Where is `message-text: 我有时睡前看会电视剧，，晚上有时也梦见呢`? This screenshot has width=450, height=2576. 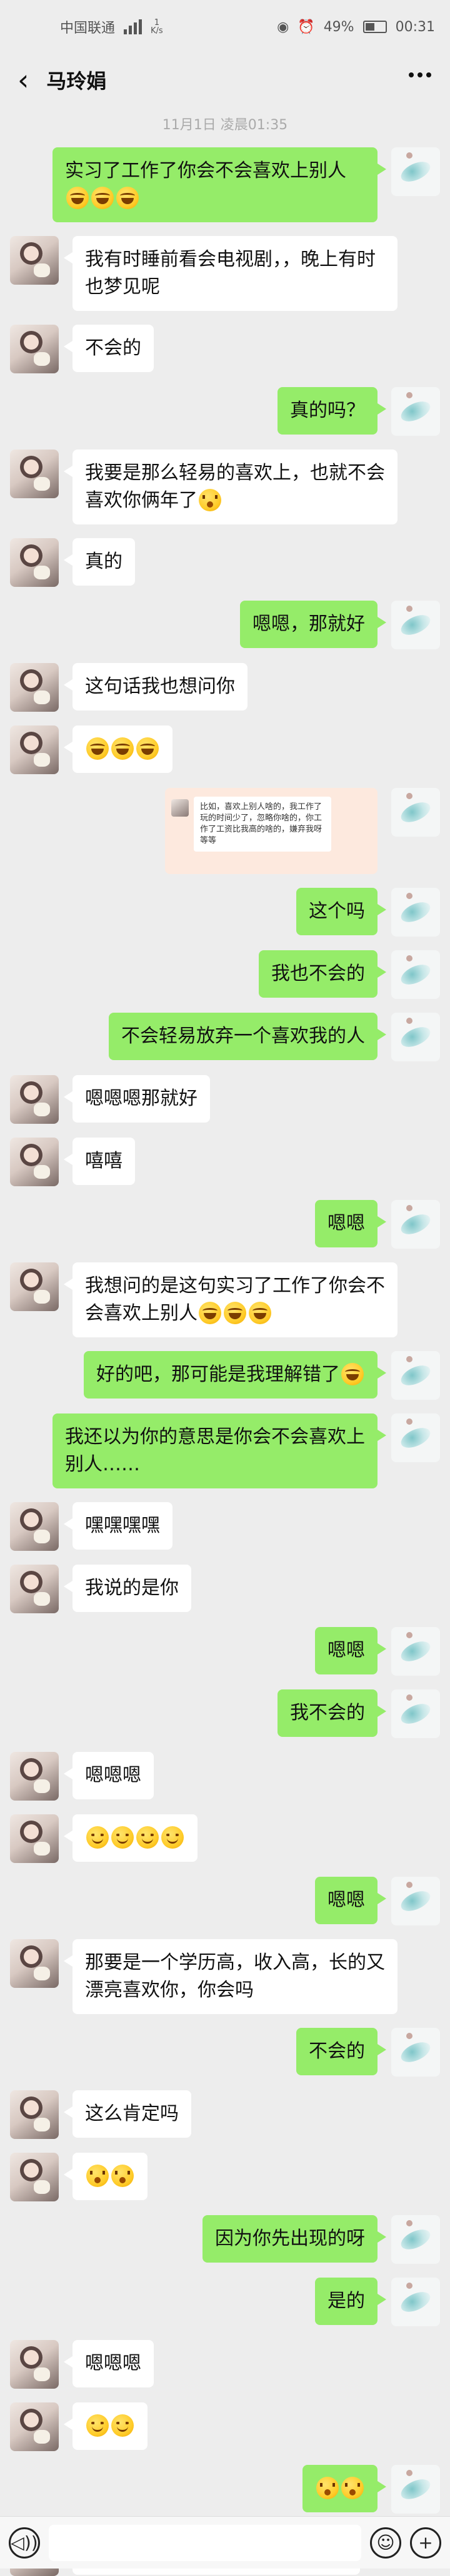
message-text: 我有时睡前看会电视剧，，晚上有时也梦见呢 is located at coordinates (230, 273).